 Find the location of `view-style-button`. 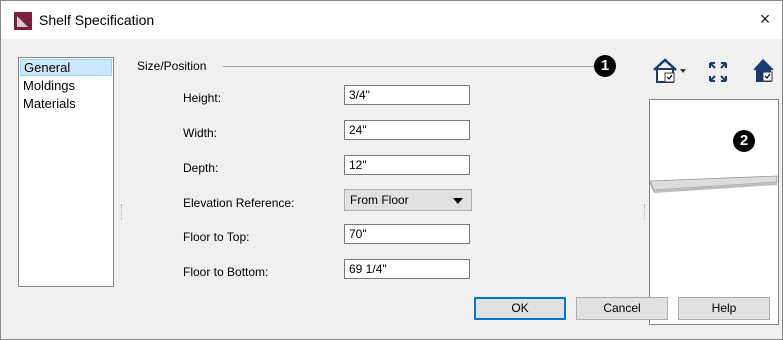

view-style-button is located at coordinates (670, 71).